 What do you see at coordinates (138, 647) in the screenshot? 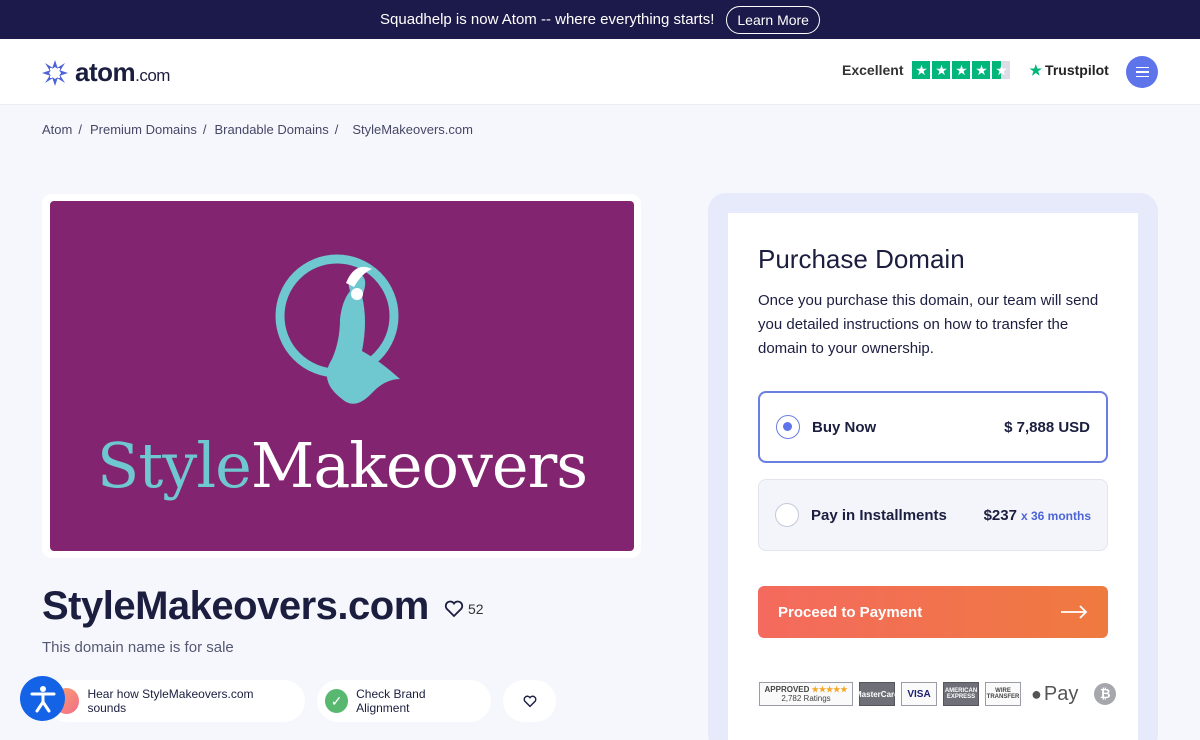
I see `for-sale-subtitle: This domain name is for sale` at bounding box center [138, 647].